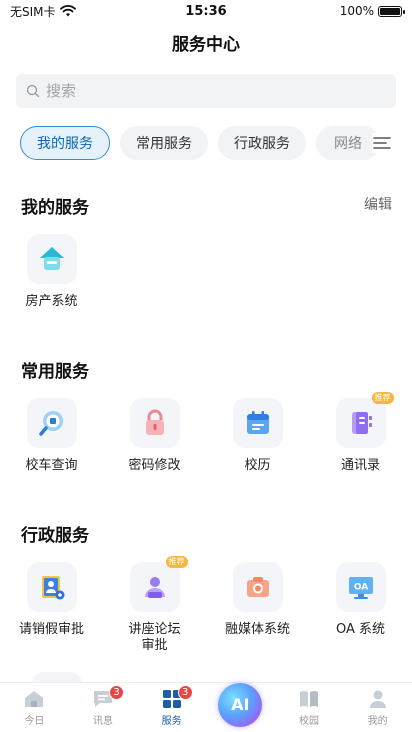  I want to click on person-icon, so click(377, 699).